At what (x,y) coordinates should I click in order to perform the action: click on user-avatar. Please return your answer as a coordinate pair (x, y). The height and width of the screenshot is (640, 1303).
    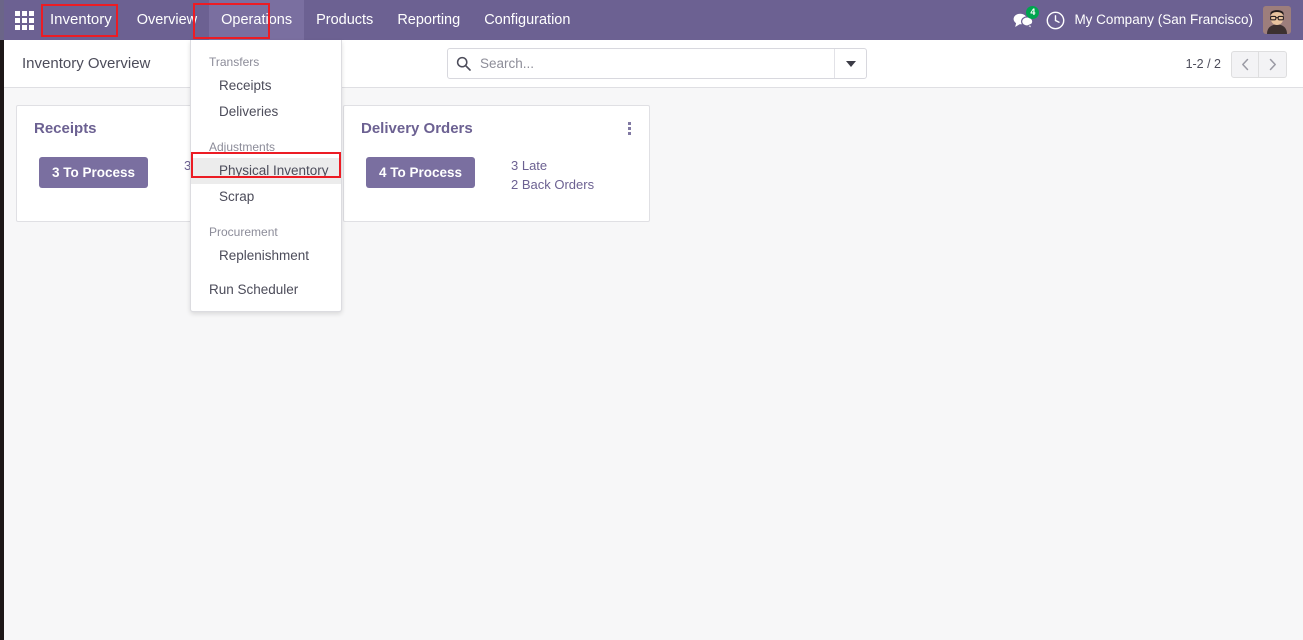
    Looking at the image, I should click on (1277, 20).